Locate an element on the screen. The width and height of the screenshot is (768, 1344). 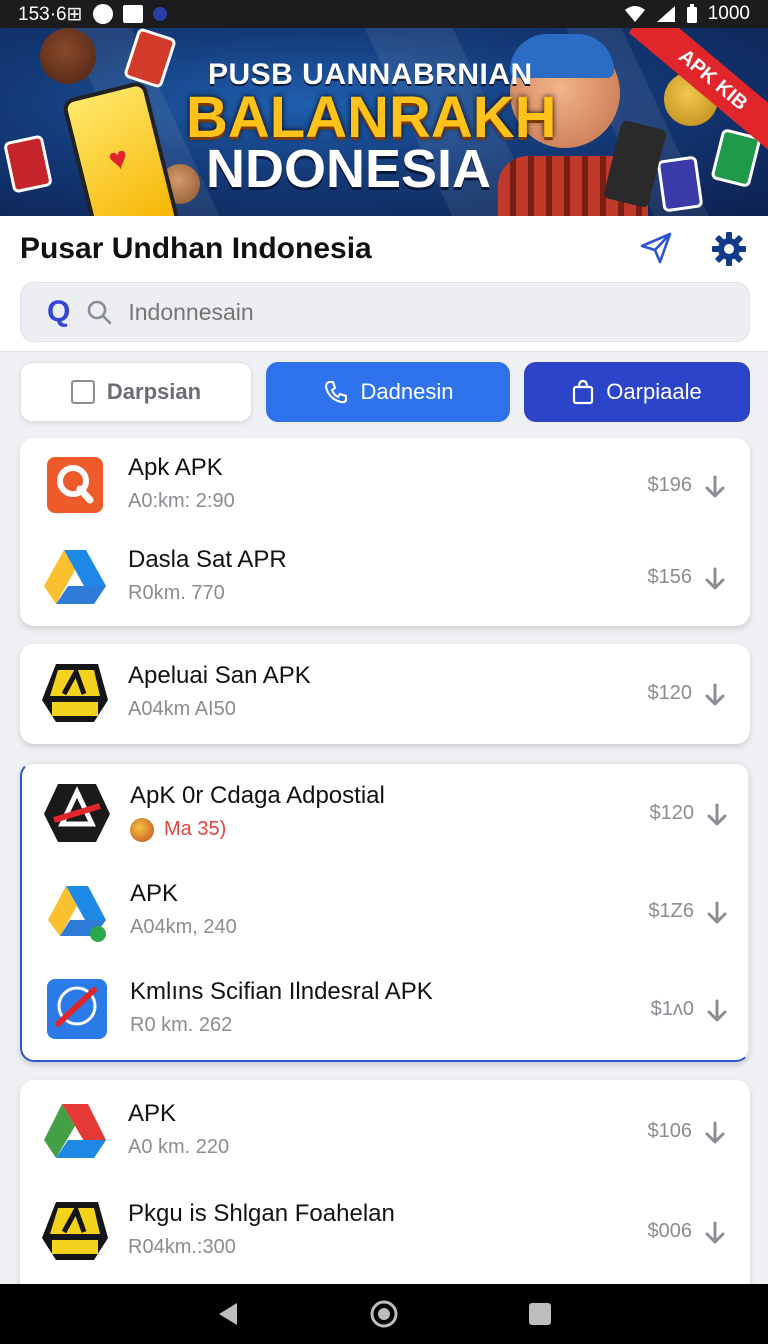
app-card: Apeluai San APK A04km AI50 $120 is located at coordinates (385, 694).